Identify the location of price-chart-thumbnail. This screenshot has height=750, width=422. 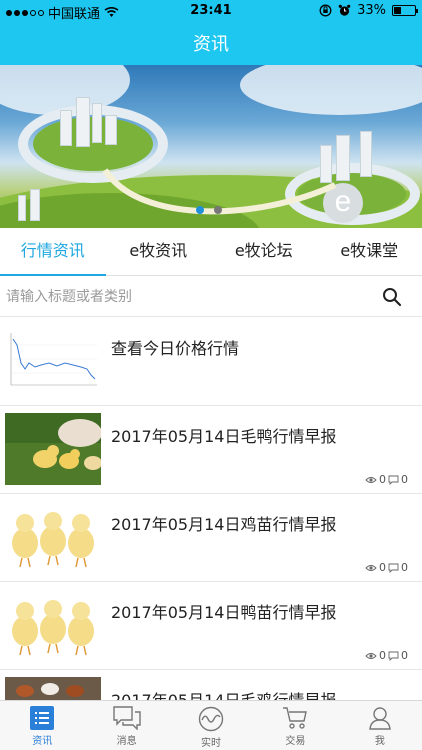
(53, 361).